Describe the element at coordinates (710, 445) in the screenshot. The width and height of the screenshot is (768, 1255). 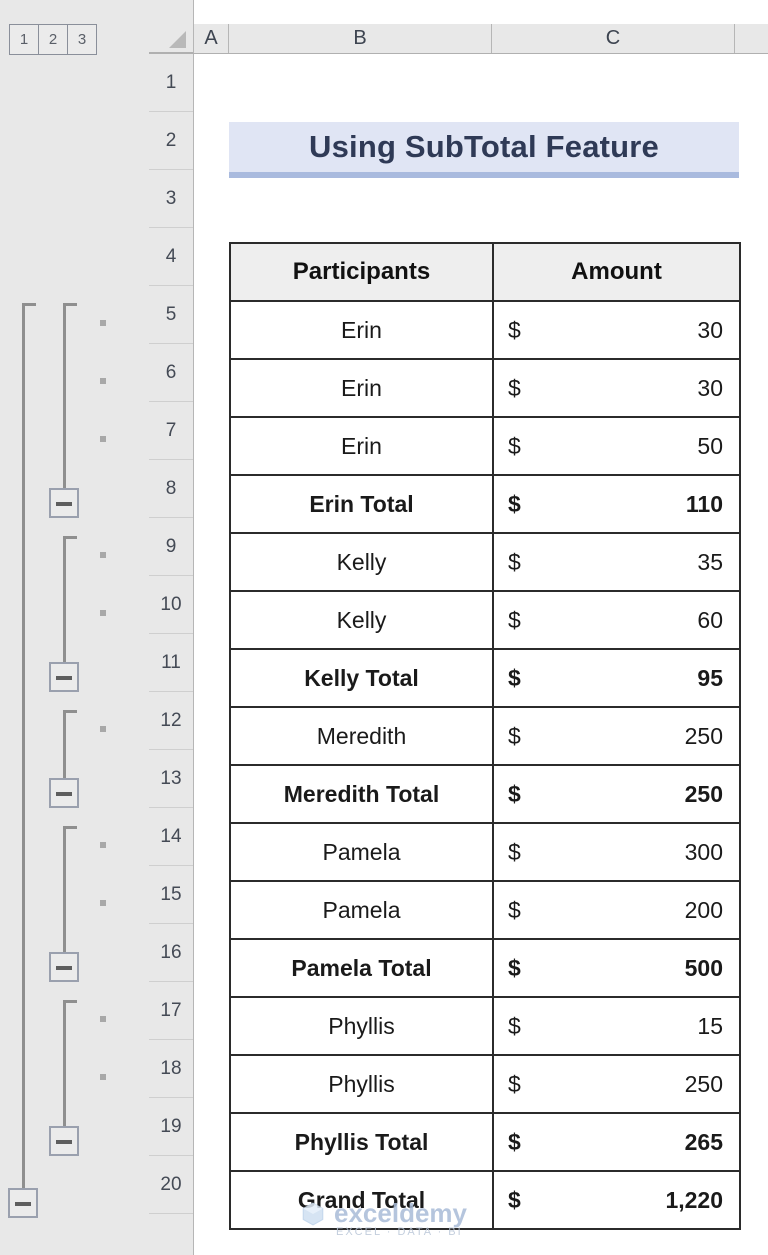
I see `amount-value: 50` at that location.